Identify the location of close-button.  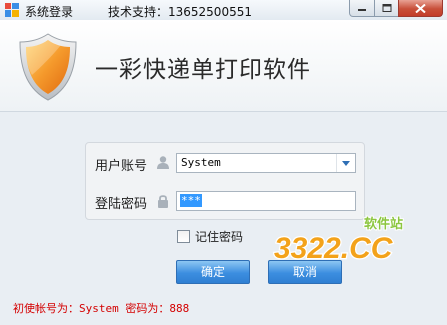
(420, 8).